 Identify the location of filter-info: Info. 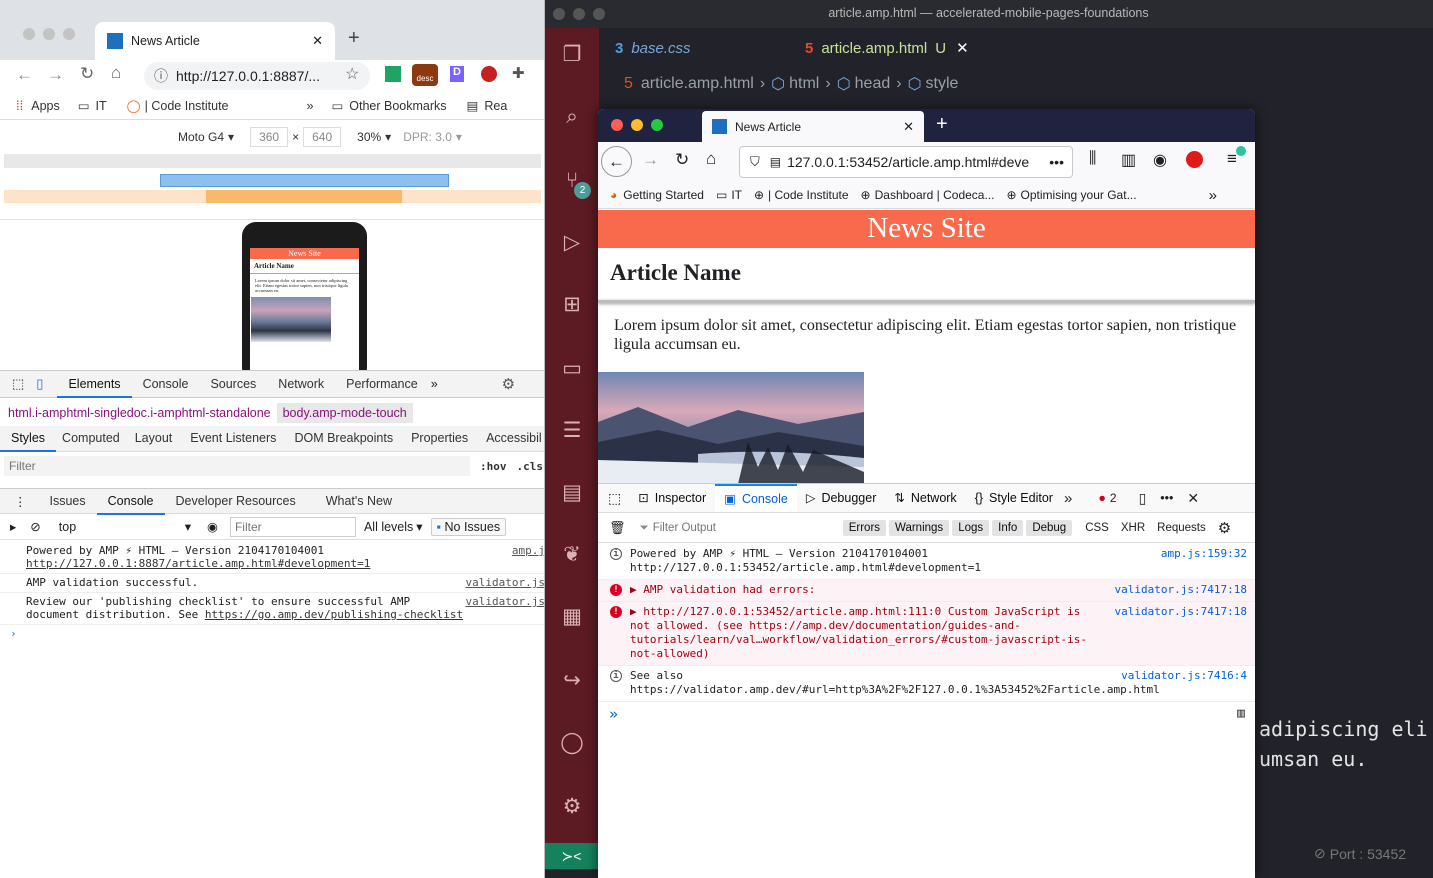
(1008, 528).